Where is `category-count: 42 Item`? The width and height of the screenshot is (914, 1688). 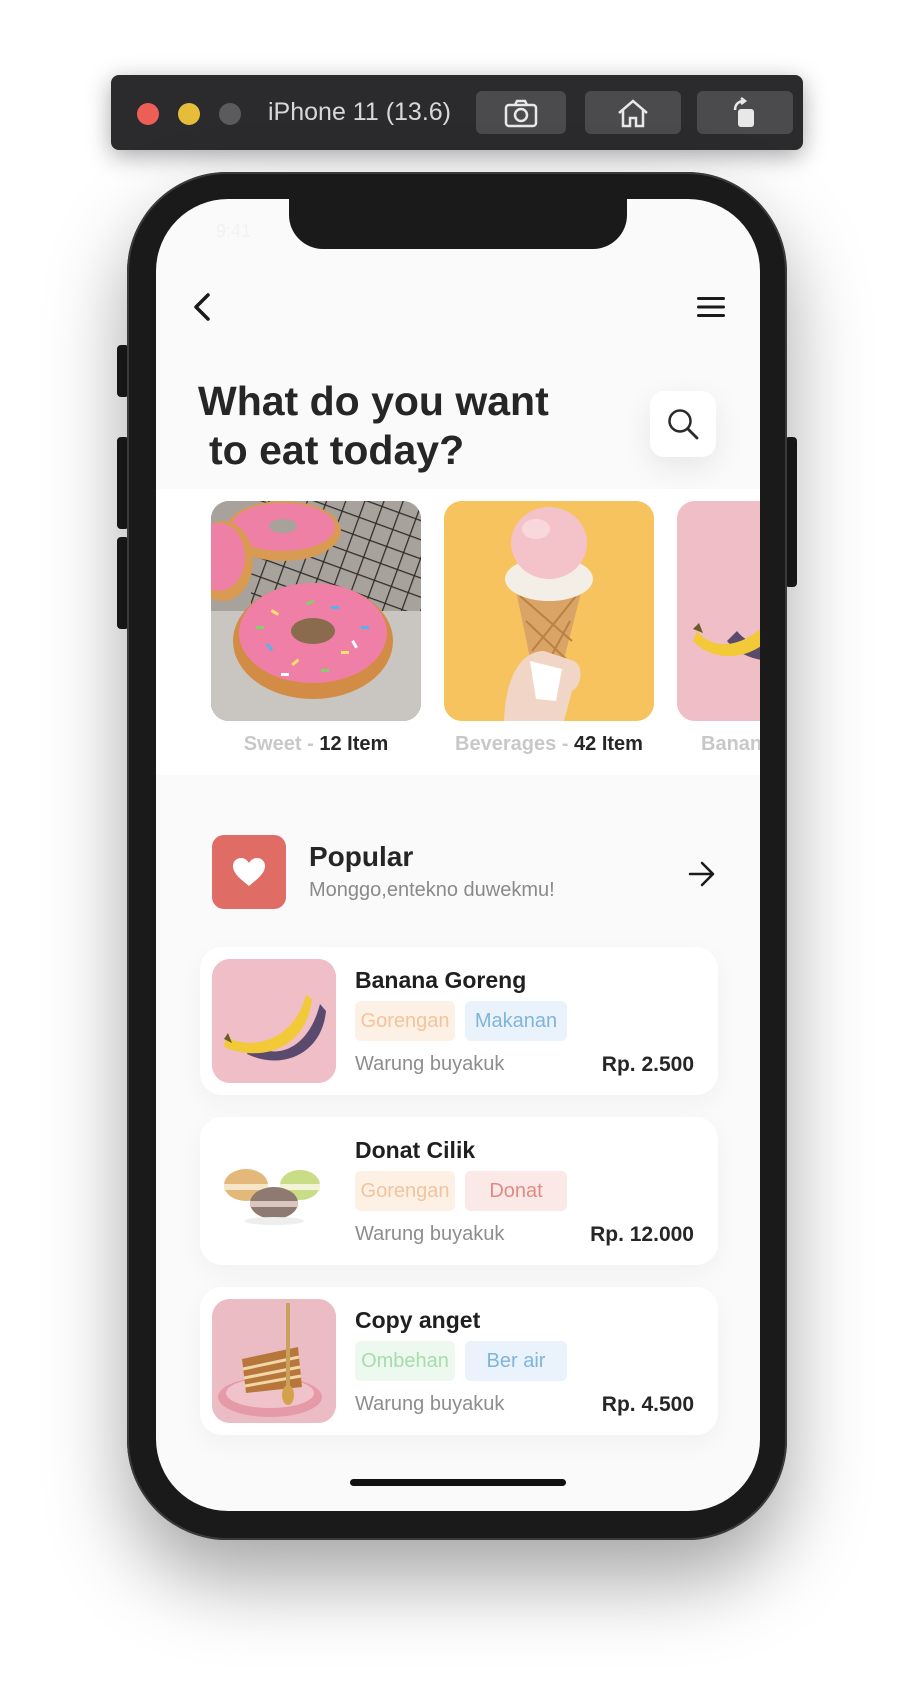 category-count: 42 Item is located at coordinates (608, 744).